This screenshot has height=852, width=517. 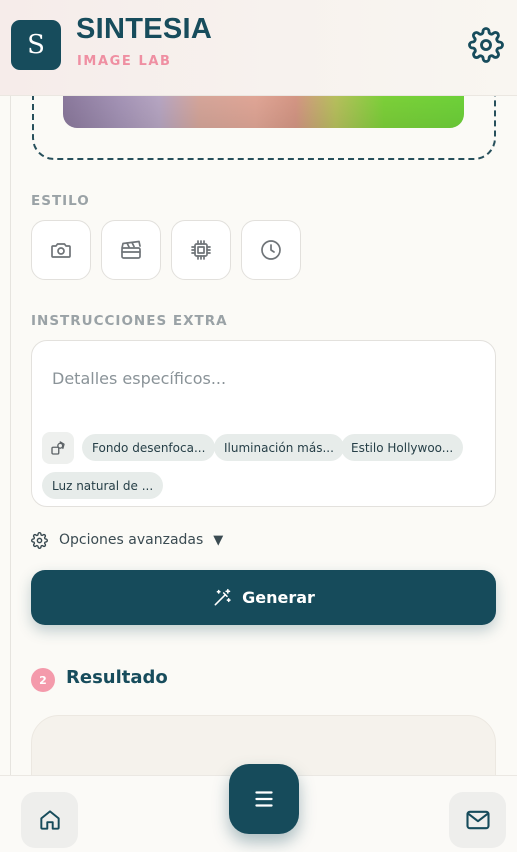 What do you see at coordinates (278, 597) in the screenshot?
I see `generate-button-label: Generar` at bounding box center [278, 597].